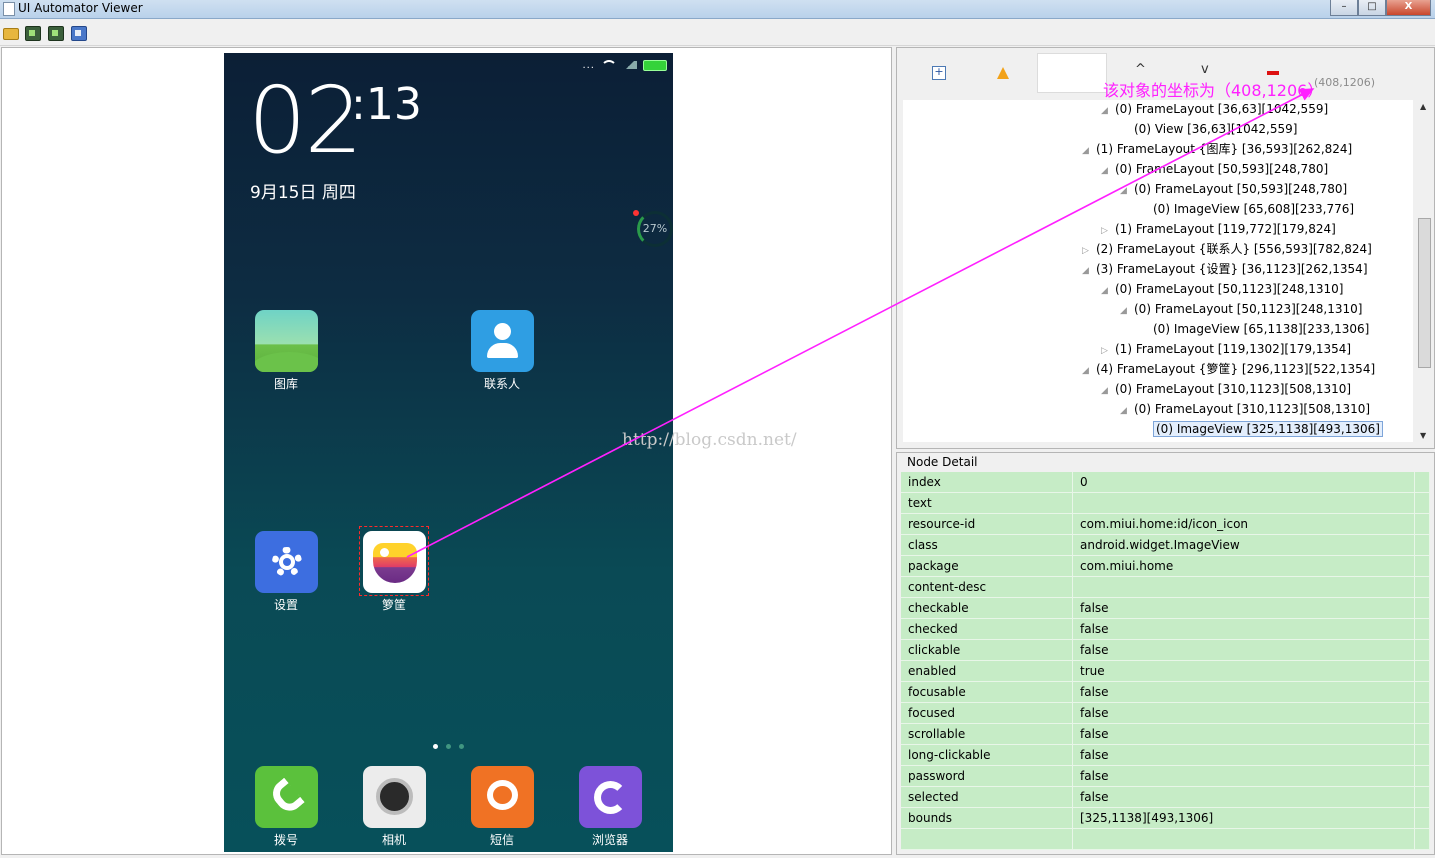 The height and width of the screenshot is (858, 1435). Describe the element at coordinates (33, 33) in the screenshot. I see `device-screenshot-icon` at that location.